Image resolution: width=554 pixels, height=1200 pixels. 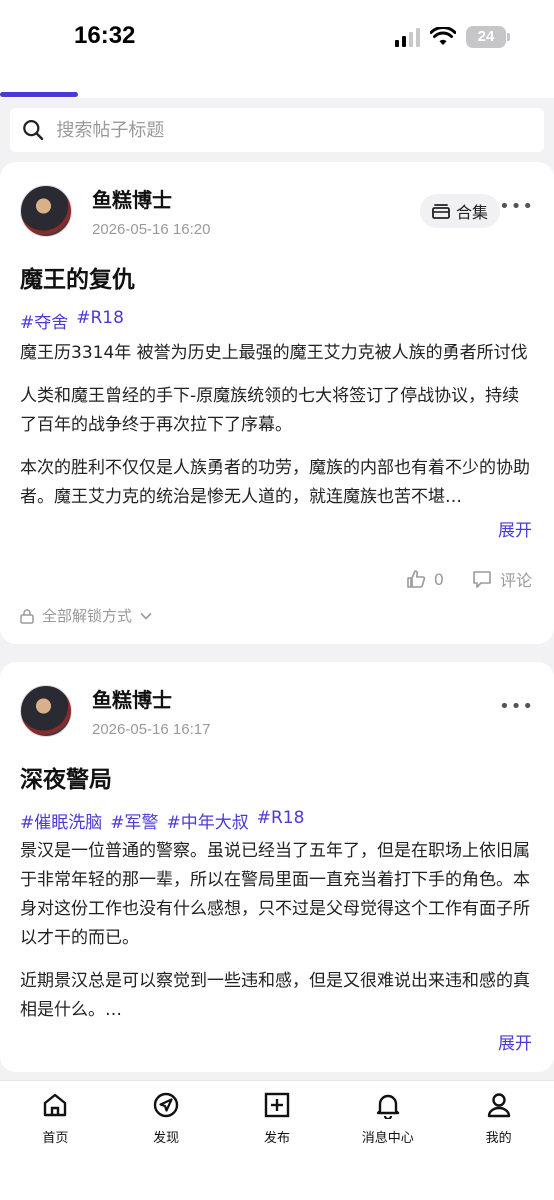 What do you see at coordinates (443, 36) in the screenshot?
I see `wifi-icon` at bounding box center [443, 36].